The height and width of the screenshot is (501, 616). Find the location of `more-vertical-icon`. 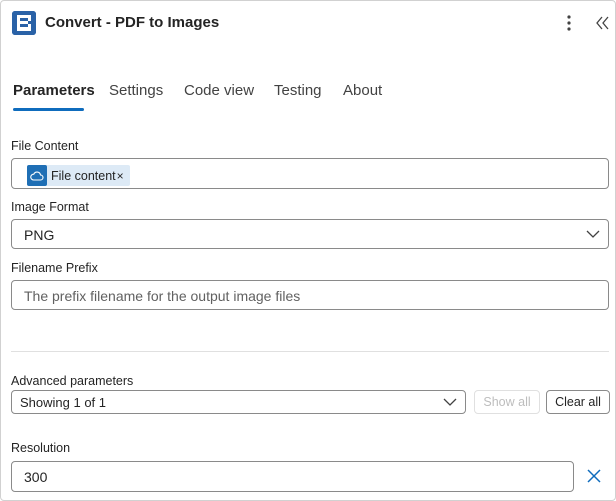

more-vertical-icon is located at coordinates (569, 23).